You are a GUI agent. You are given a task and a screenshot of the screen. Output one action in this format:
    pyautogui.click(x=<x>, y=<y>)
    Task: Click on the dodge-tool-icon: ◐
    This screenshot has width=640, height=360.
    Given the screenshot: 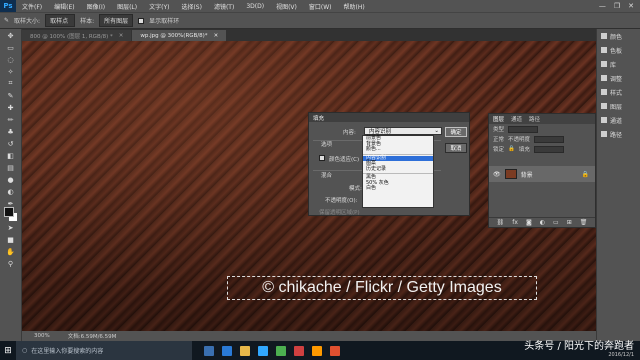 What is the action you would take?
    pyautogui.click(x=11, y=191)
    